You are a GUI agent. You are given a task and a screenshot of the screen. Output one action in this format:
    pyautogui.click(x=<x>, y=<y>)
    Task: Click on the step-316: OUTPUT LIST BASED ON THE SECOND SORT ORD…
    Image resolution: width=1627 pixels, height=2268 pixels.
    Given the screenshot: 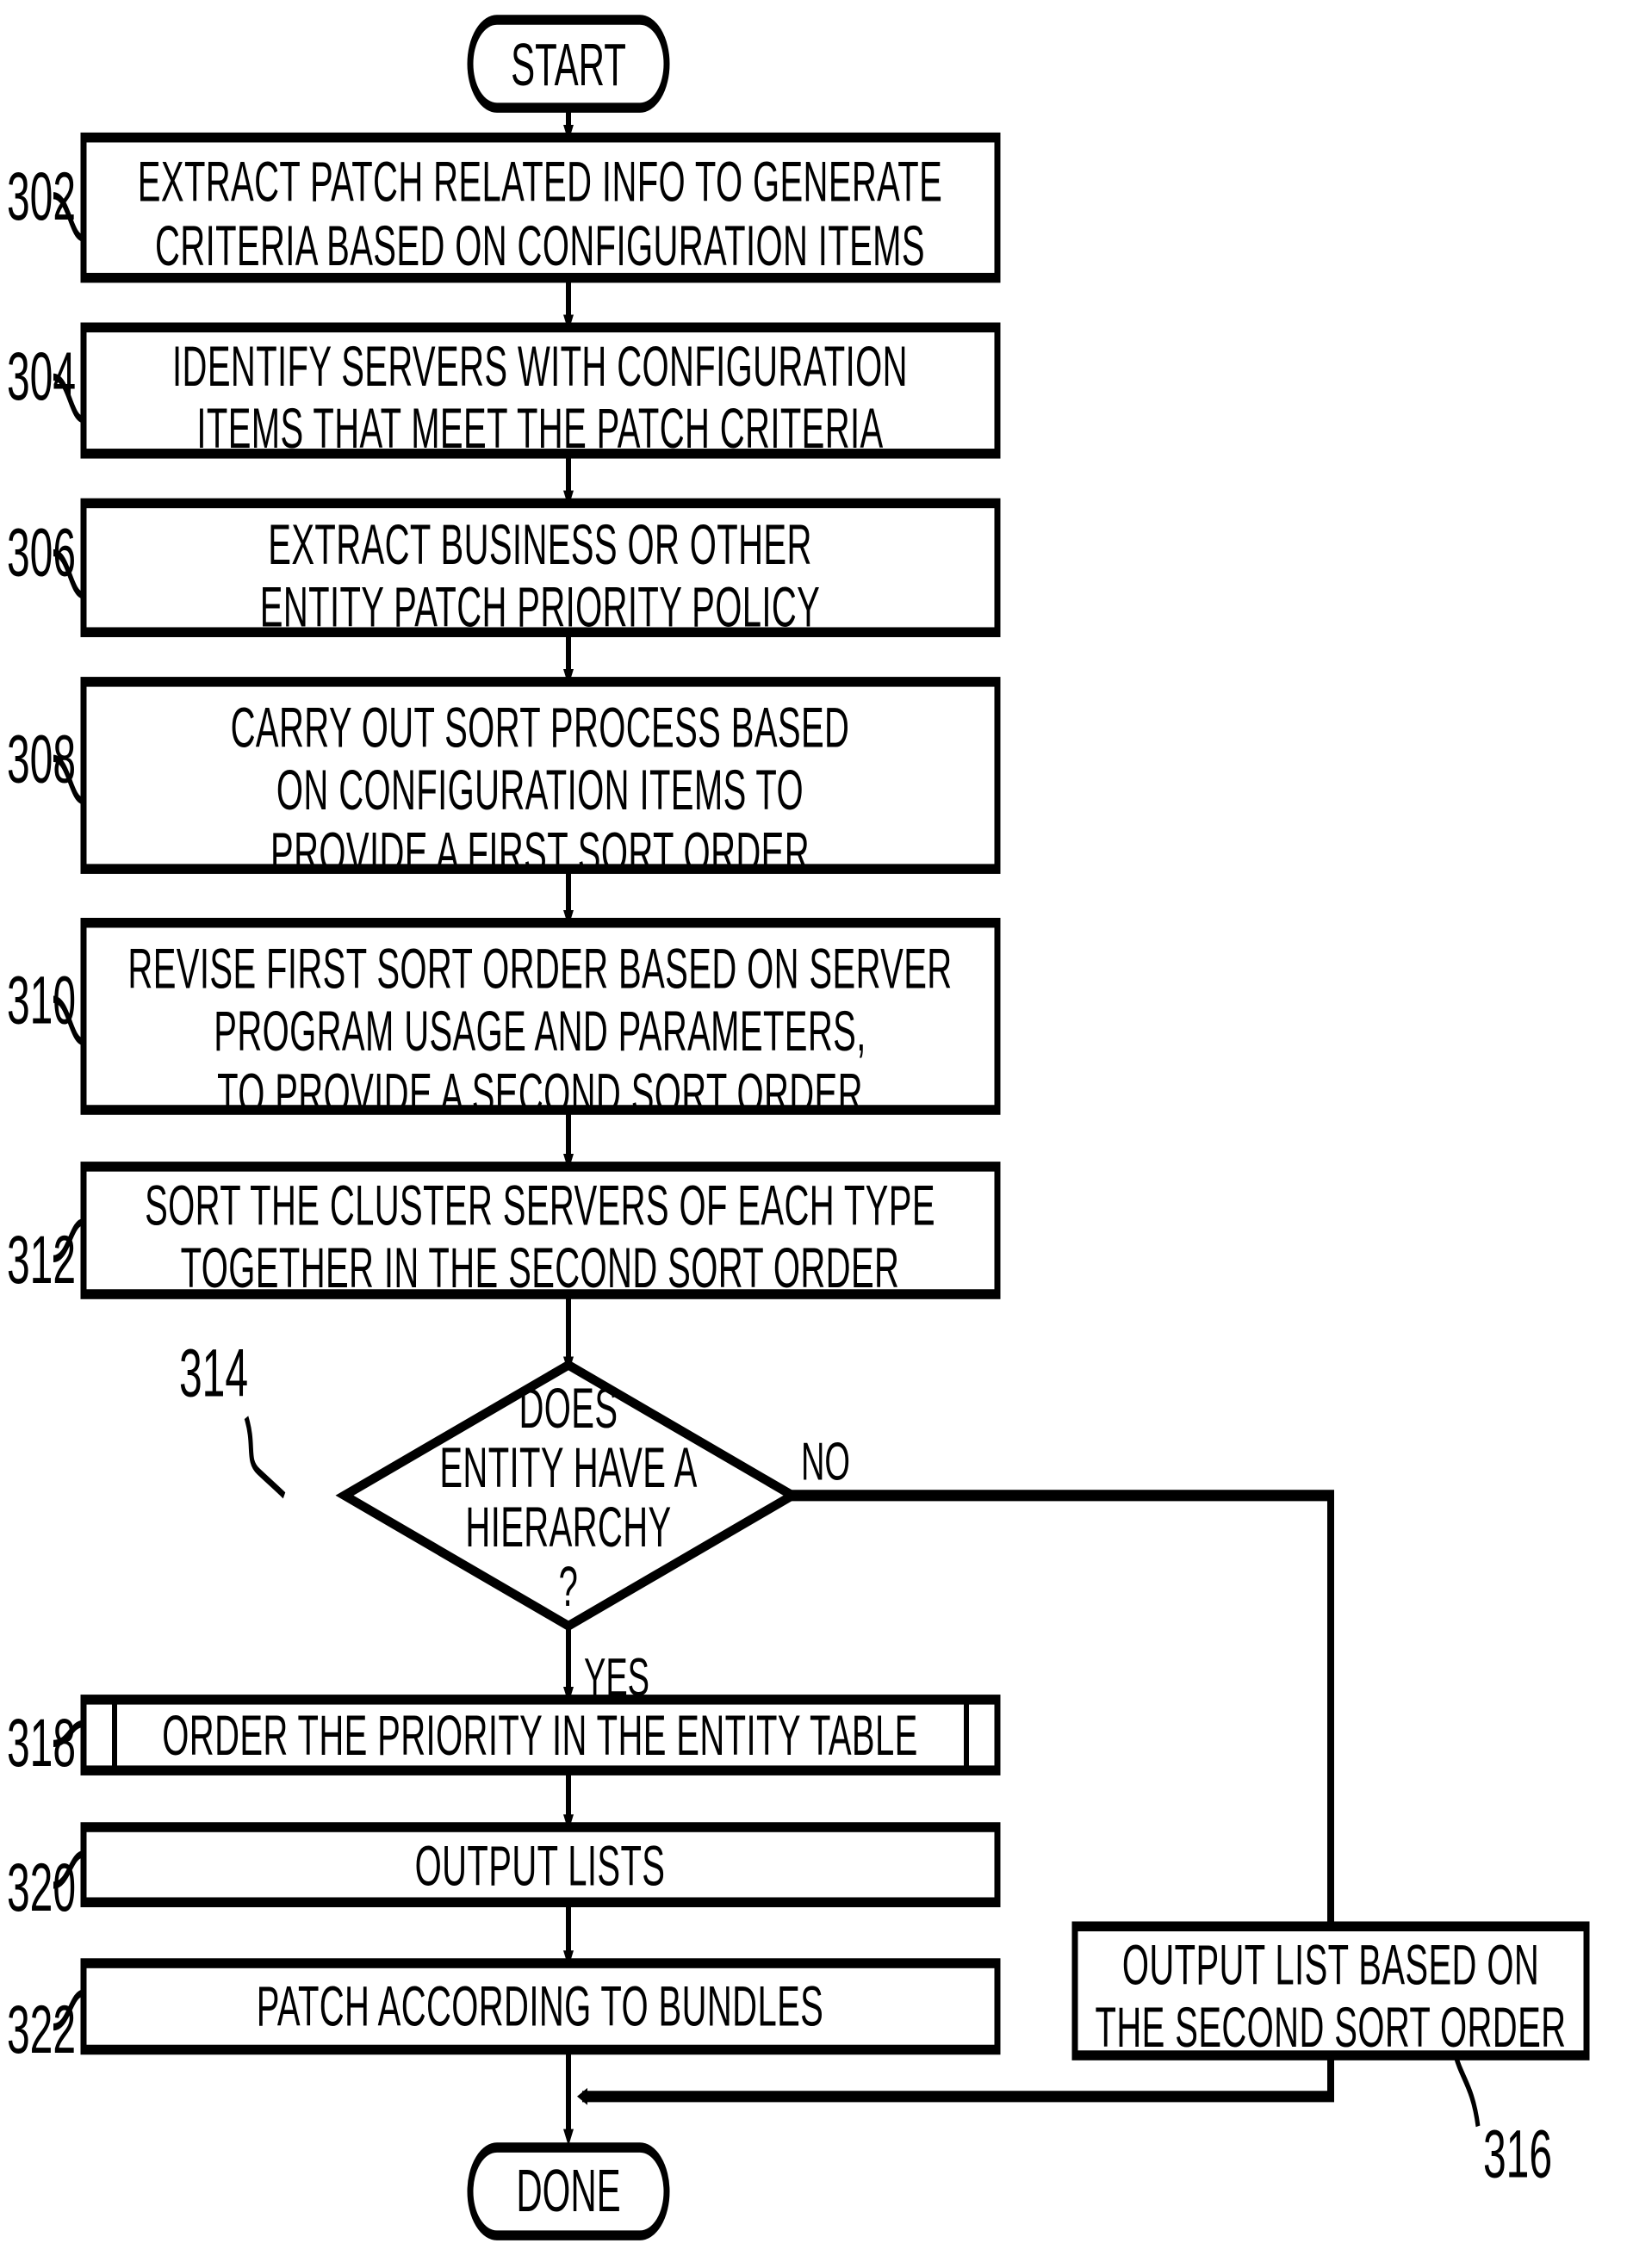 What is the action you would take?
    pyautogui.click(x=1330, y=2056)
    